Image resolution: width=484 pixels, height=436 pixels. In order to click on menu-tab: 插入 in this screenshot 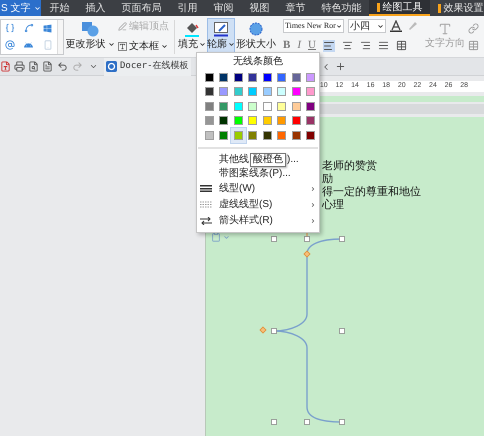, I will do `click(95, 8)`.